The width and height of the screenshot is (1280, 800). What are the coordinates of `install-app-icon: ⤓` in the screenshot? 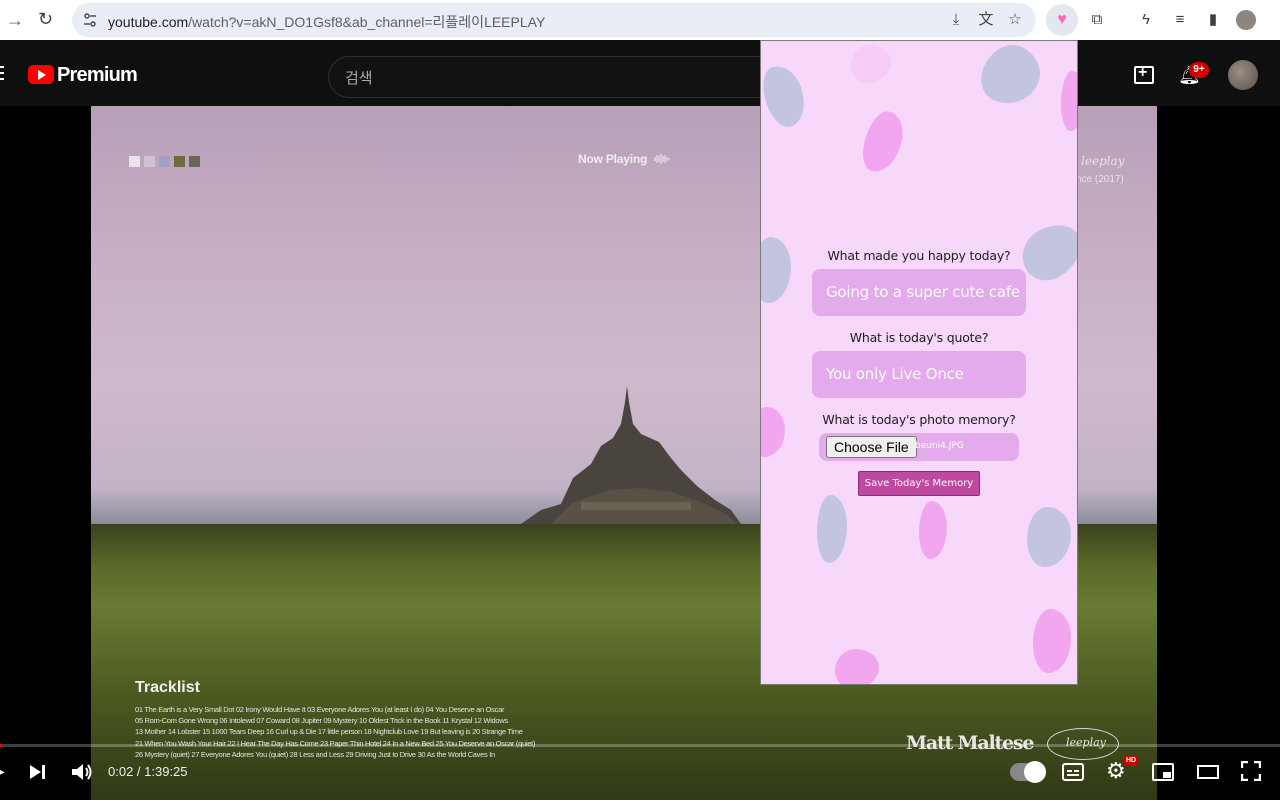 It's located at (956, 20).